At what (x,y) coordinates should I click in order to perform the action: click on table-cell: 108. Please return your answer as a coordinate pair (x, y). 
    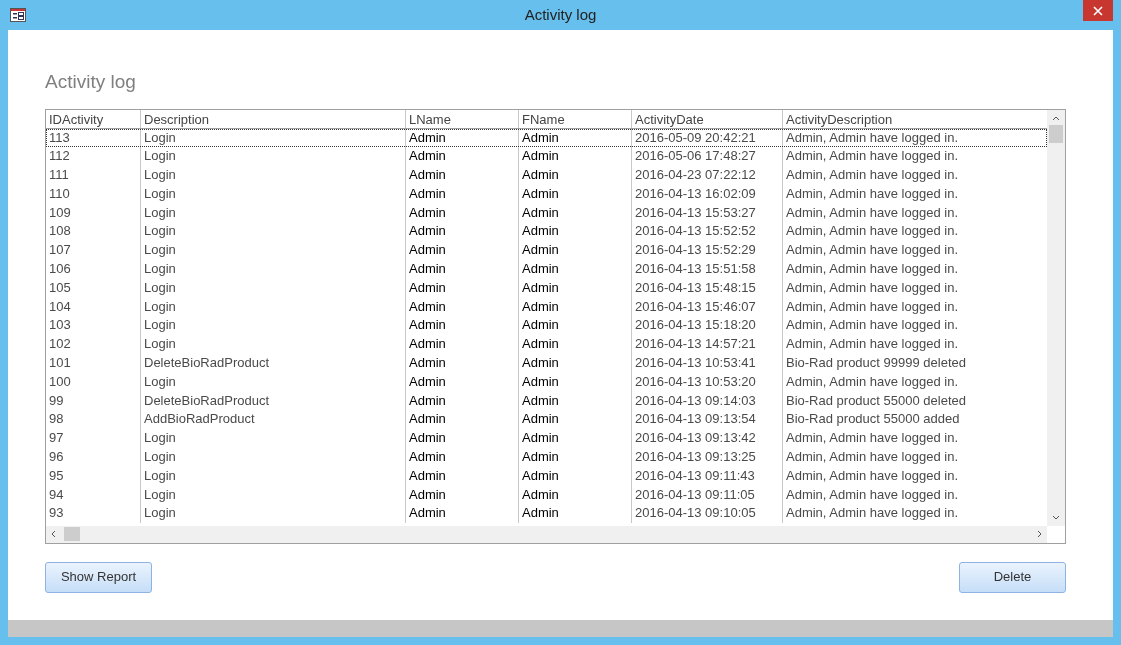
    Looking at the image, I should click on (60, 231).